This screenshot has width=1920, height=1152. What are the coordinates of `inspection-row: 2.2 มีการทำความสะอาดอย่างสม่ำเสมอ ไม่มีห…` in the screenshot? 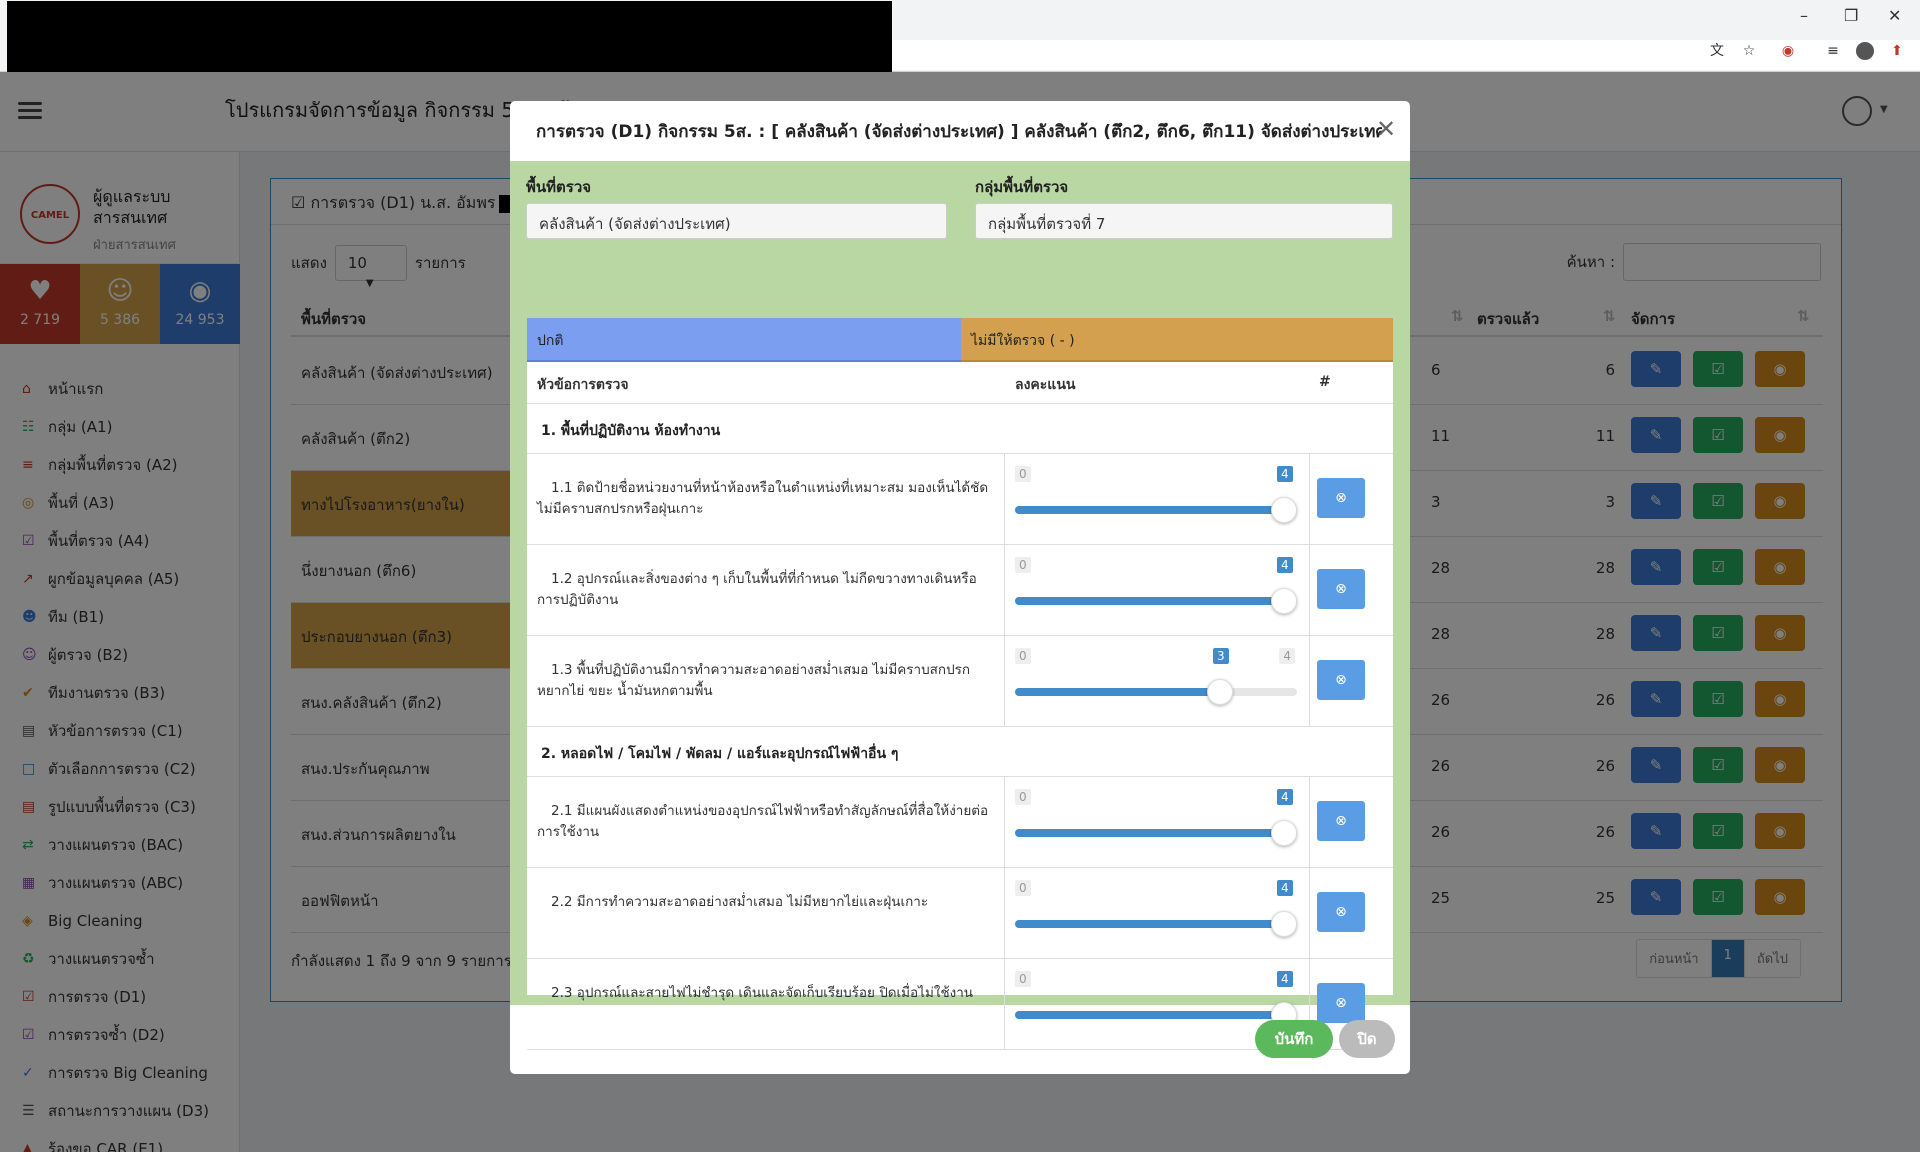 It's located at (960, 913).